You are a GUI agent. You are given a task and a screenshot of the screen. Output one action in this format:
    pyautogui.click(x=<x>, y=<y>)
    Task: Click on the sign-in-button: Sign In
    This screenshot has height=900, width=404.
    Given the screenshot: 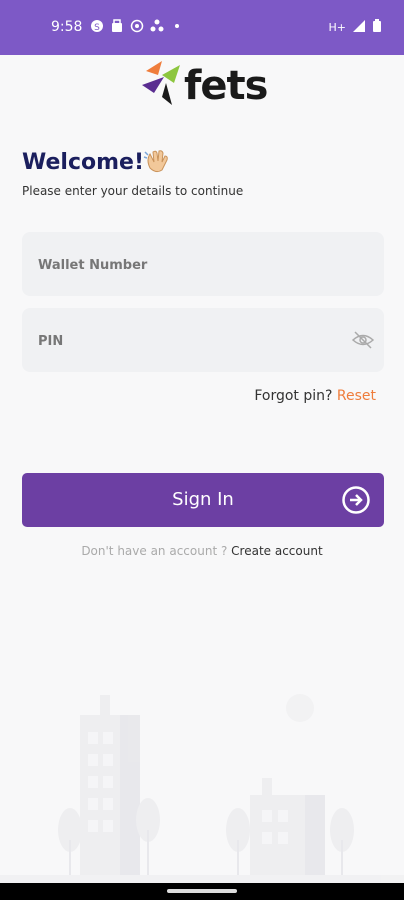 What is the action you would take?
    pyautogui.click(x=203, y=500)
    